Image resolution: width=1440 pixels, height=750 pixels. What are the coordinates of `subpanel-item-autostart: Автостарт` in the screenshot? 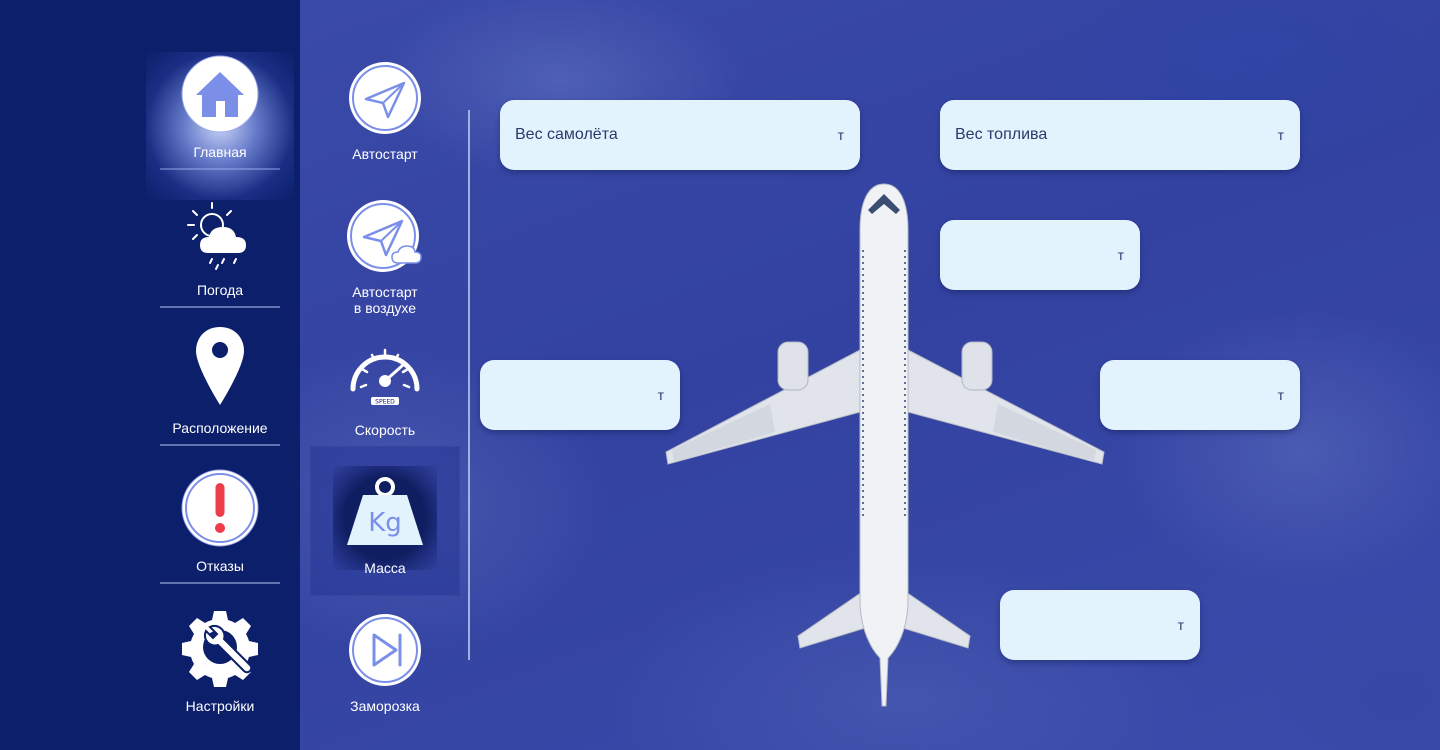 It's located at (385, 101).